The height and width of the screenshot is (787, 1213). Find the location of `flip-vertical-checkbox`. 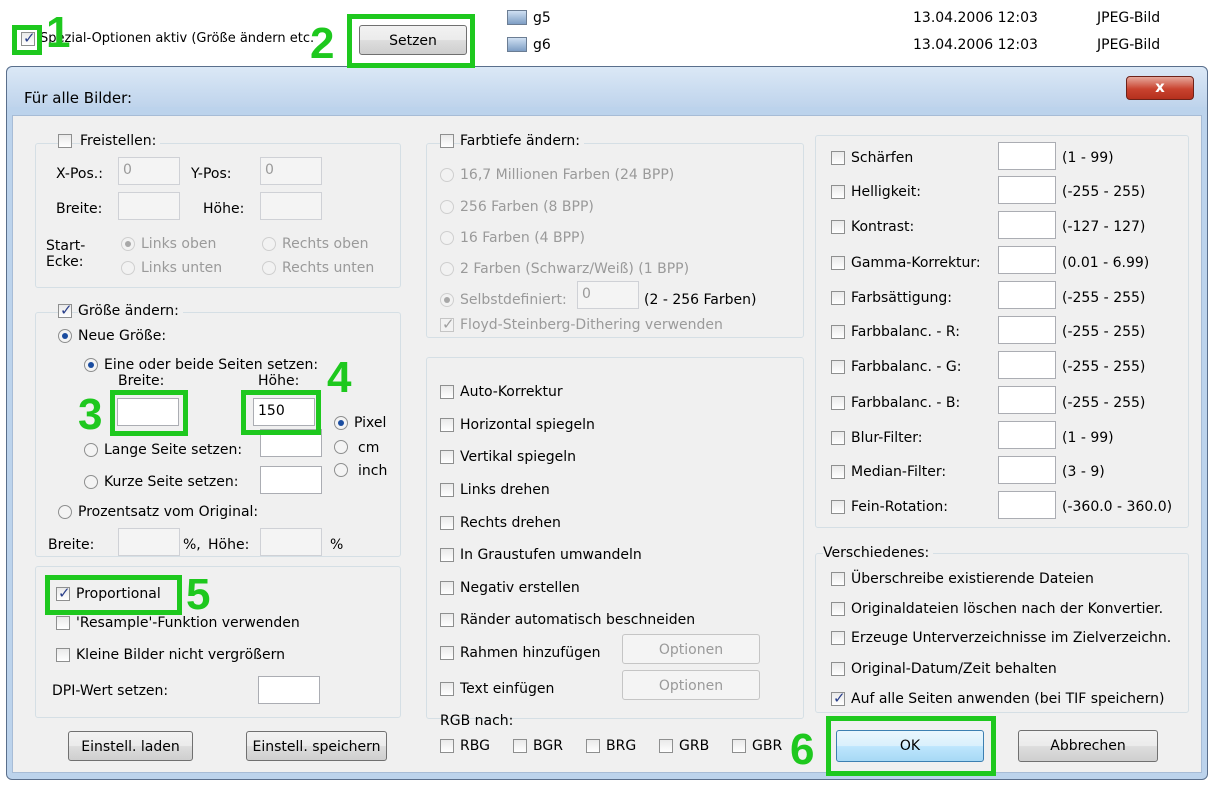

flip-vertical-checkbox is located at coordinates (447, 457).